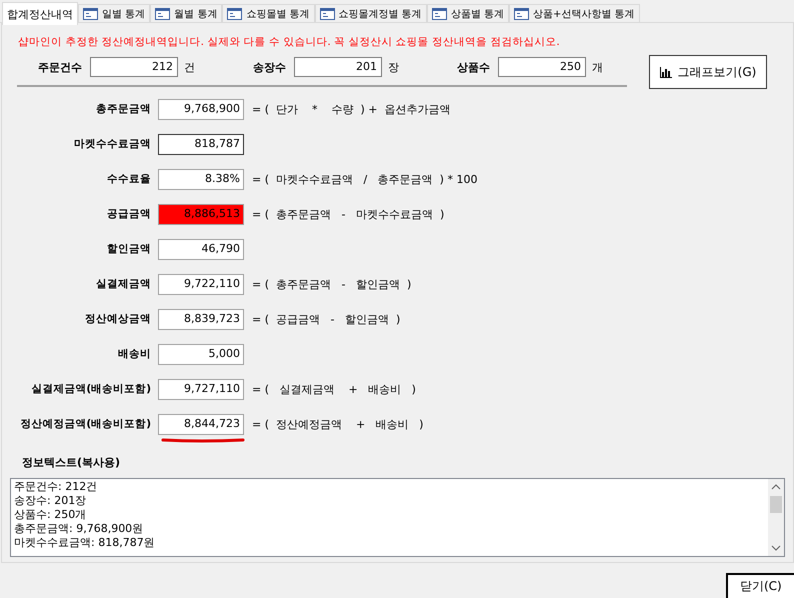 The height and width of the screenshot is (598, 794). Describe the element at coordinates (128, 249) in the screenshot. I see `field-label: 할인금액` at that location.